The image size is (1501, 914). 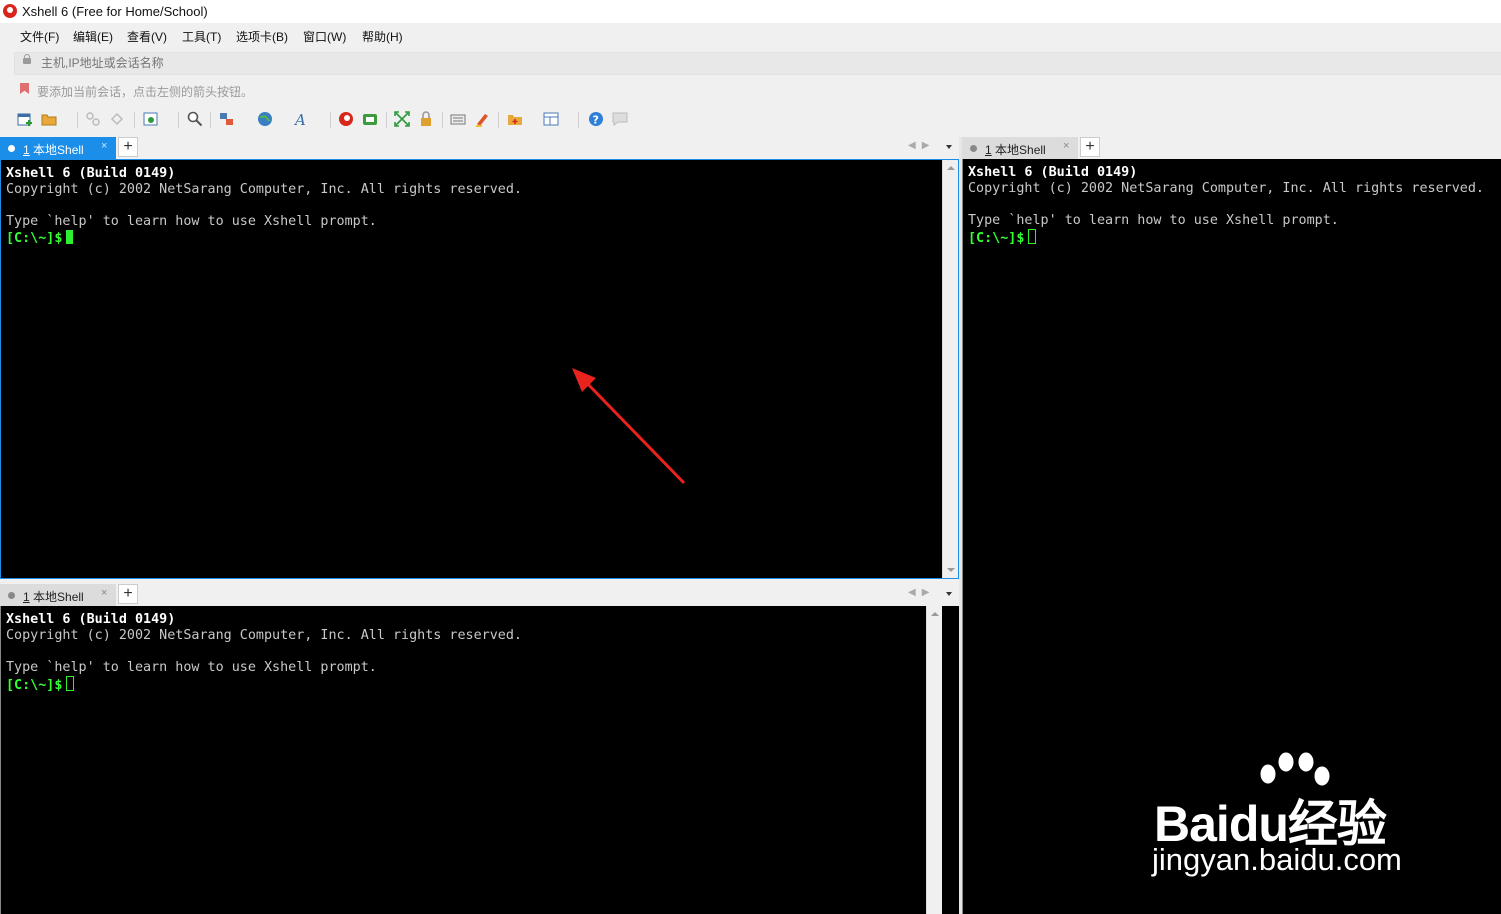 I want to click on new-tab-icon, so click(x=515, y=119).